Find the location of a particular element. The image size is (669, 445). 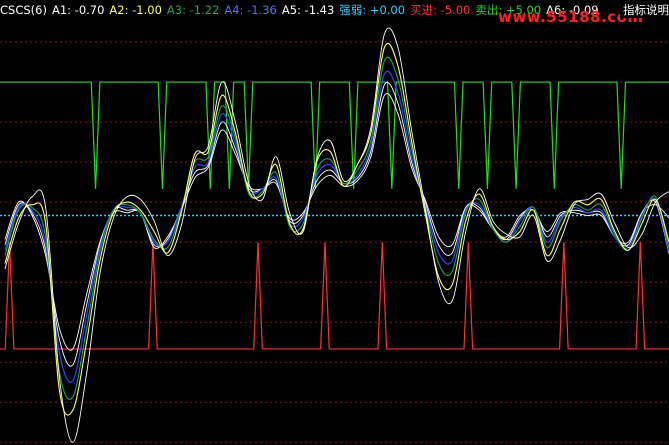

indicator-name: CSCS(6) is located at coordinates (23, 10).